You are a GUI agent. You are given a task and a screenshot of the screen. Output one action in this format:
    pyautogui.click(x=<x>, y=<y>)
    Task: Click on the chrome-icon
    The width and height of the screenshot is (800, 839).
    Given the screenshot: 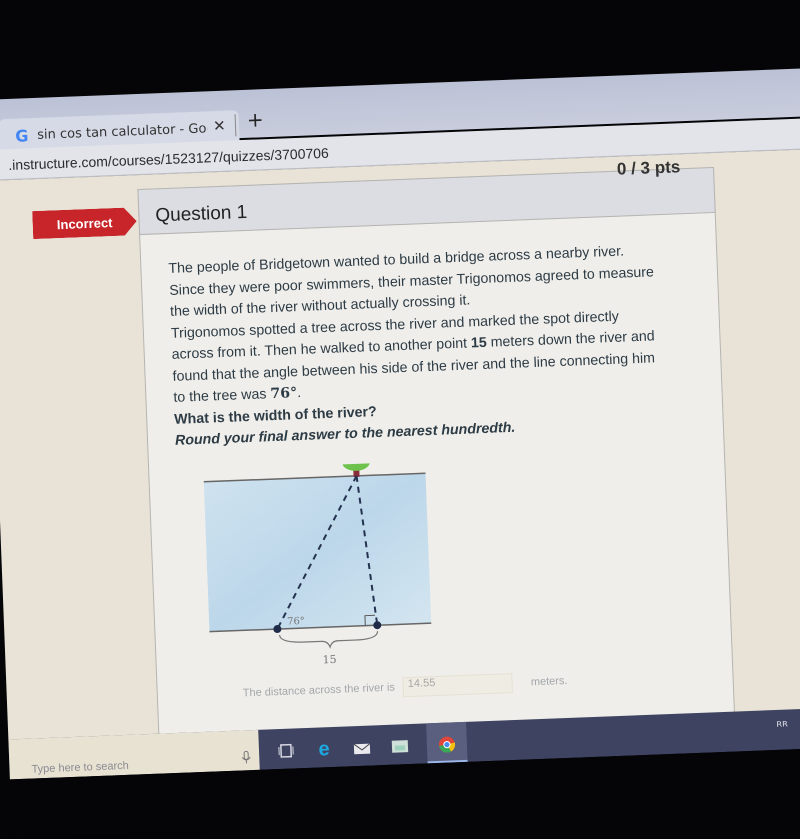 What is the action you would take?
    pyautogui.click(x=447, y=744)
    